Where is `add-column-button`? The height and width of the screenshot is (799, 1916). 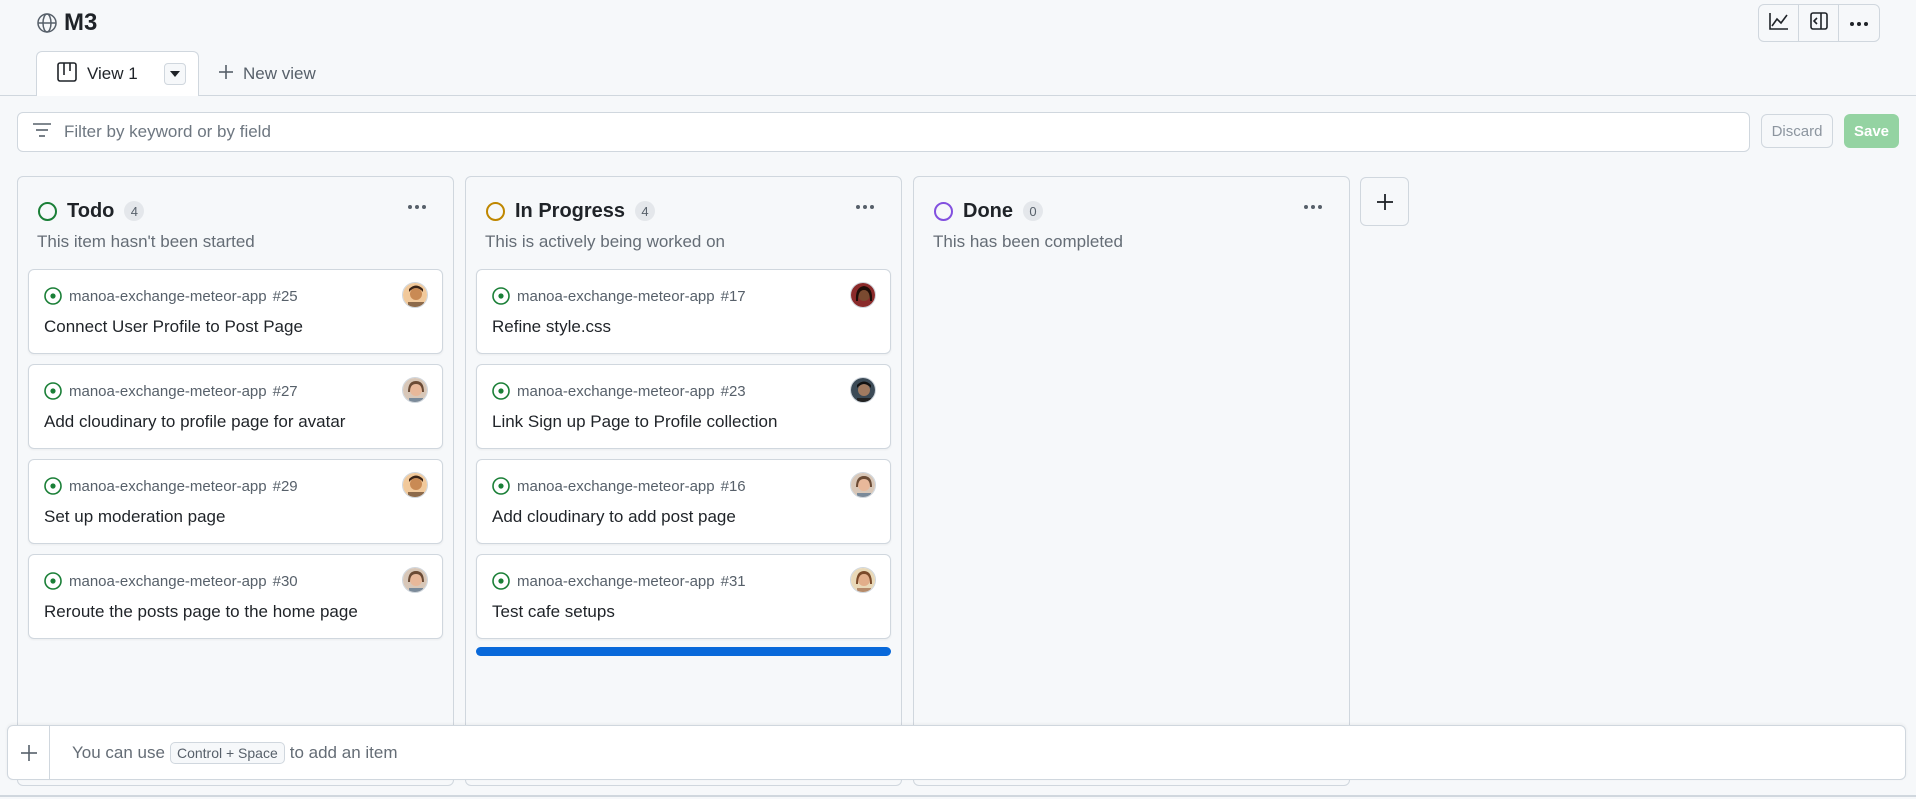 add-column-button is located at coordinates (1384, 201).